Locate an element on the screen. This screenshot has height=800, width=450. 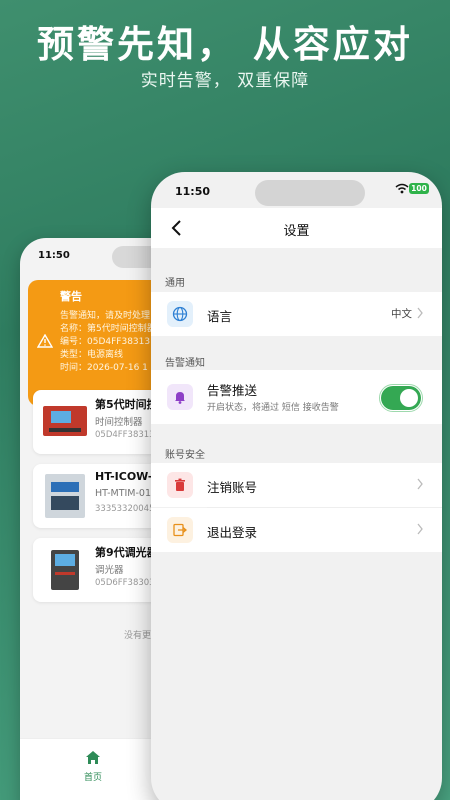
alarm-push-toggle is located at coordinates (401, 398).